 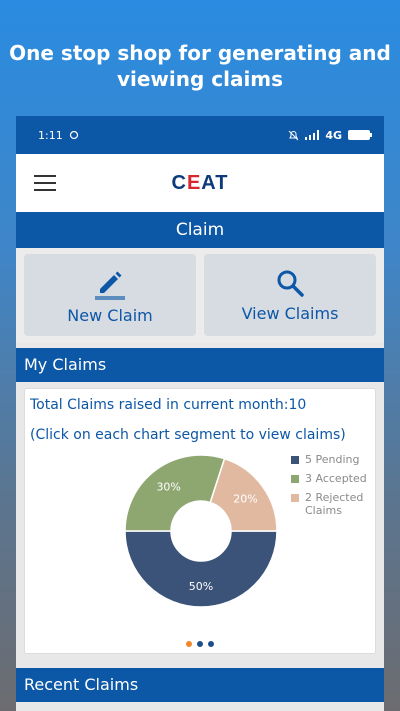 I want to click on legend-item-rejected: 2 Rejected Claims, so click(x=336, y=504).